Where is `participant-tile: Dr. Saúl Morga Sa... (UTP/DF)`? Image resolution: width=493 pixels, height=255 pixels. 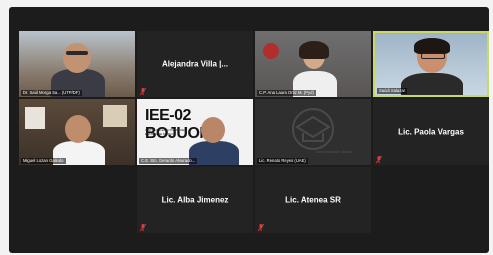 participant-tile: Dr. Saúl Morga Sa... (UTP/DF) is located at coordinates (77, 64).